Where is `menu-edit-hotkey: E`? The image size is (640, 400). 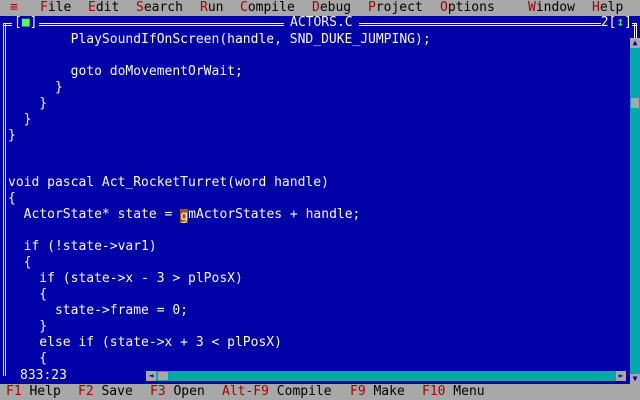
menu-edit-hotkey: E is located at coordinates (92, 7).